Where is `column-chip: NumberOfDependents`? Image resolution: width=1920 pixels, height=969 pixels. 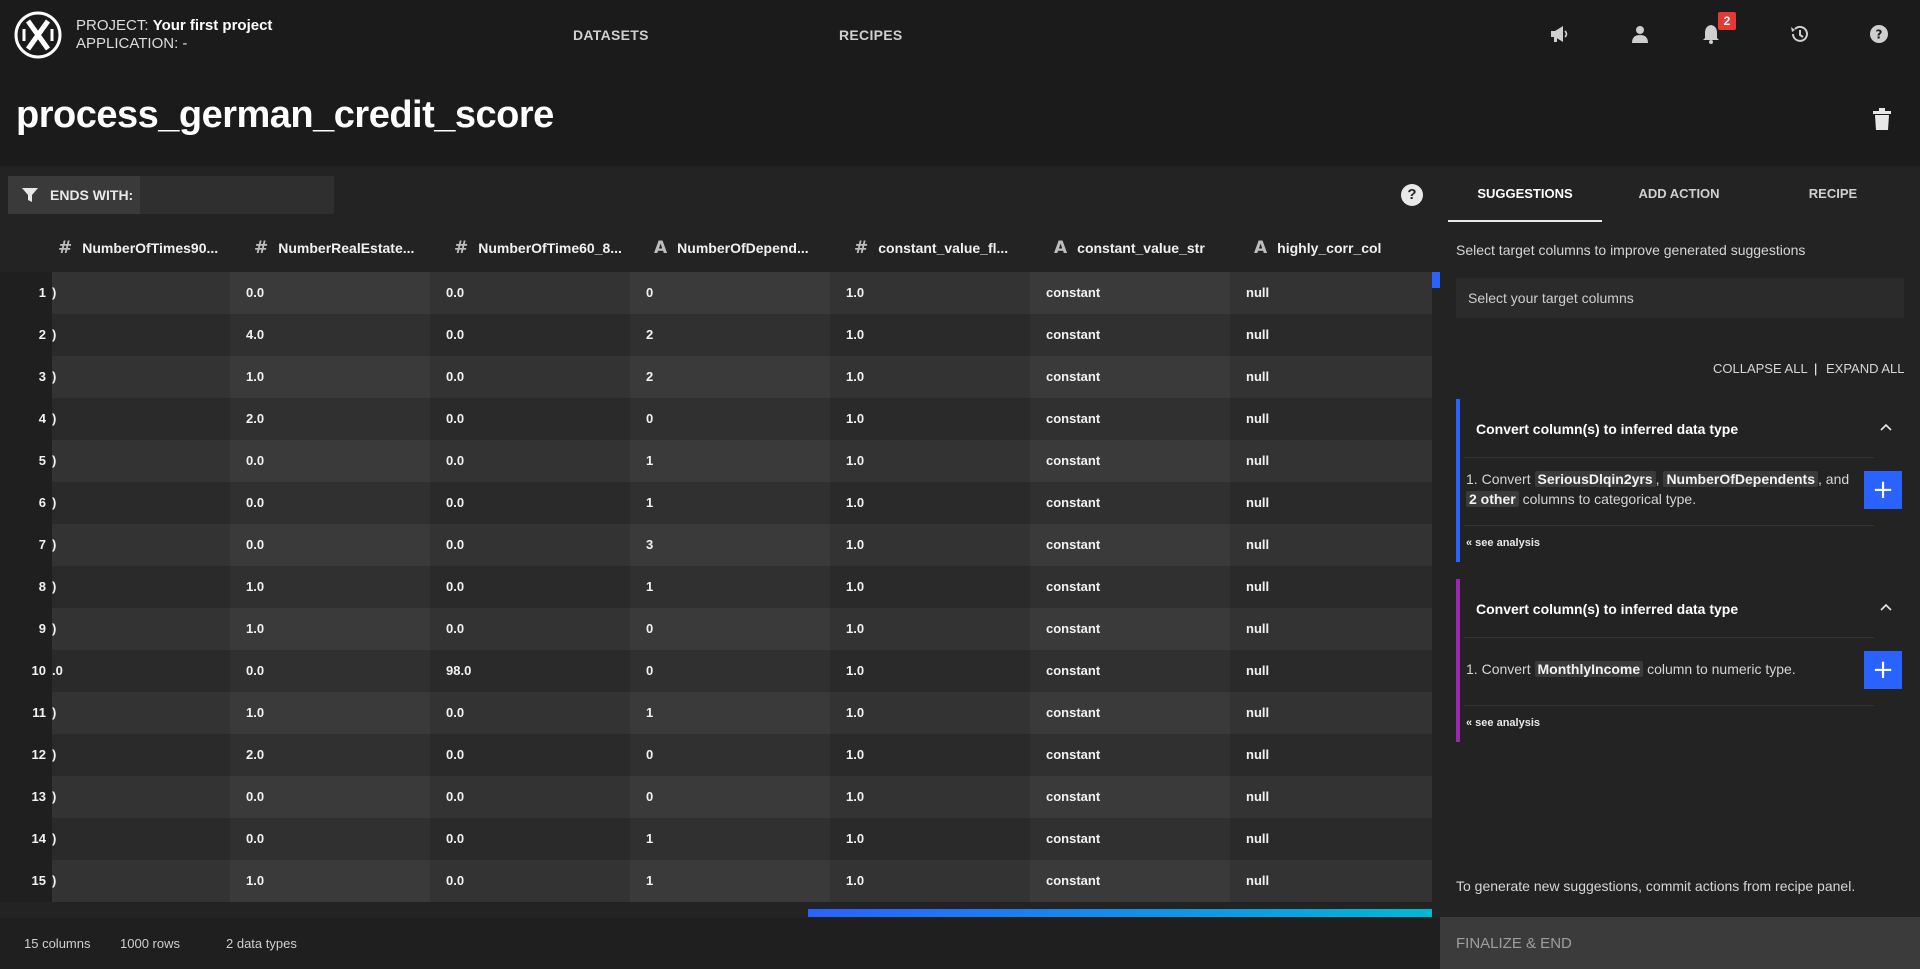 column-chip: NumberOfDependents is located at coordinates (1741, 479).